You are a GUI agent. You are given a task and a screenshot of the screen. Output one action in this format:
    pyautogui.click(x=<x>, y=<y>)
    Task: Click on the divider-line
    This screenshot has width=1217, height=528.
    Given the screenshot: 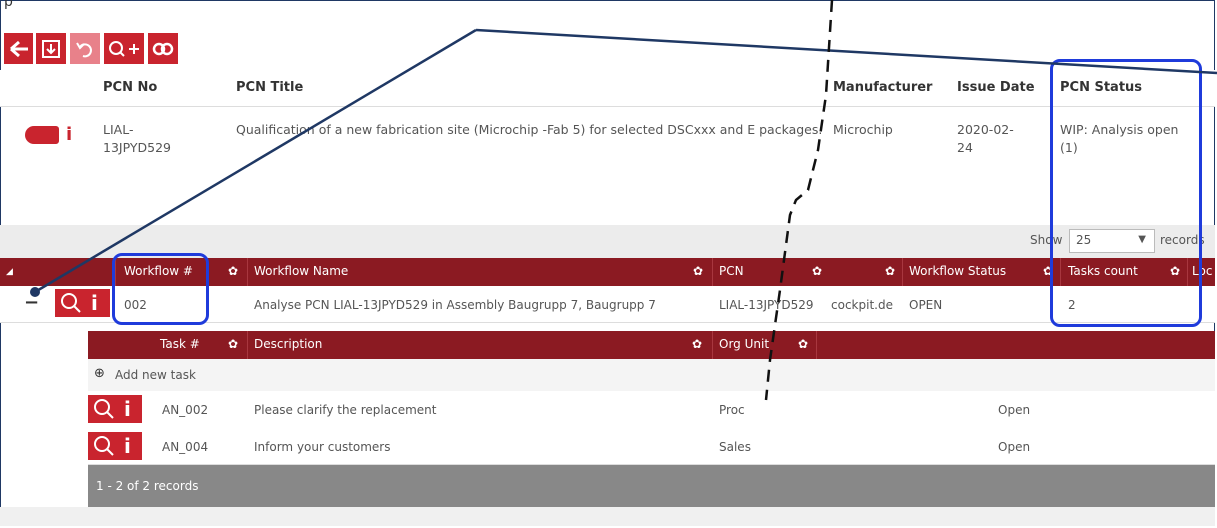 What is the action you would take?
    pyautogui.click(x=799, y=200)
    